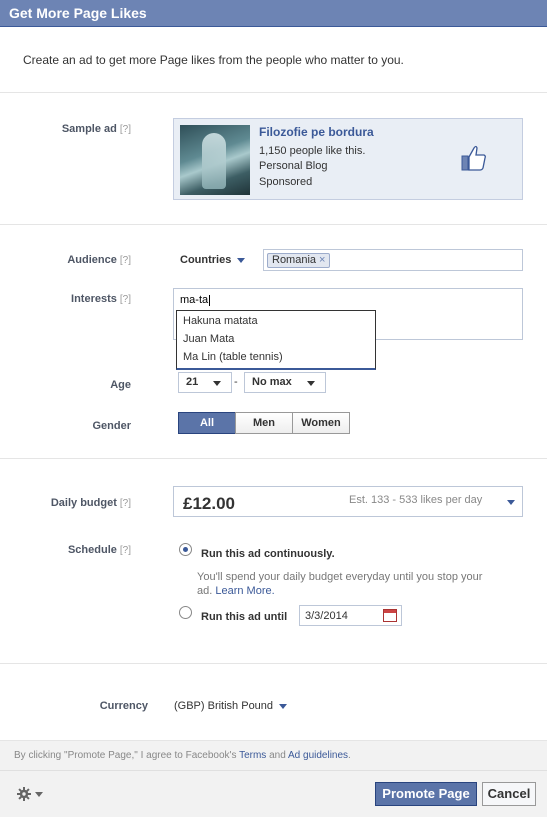 The height and width of the screenshot is (817, 547). What do you see at coordinates (120, 385) in the screenshot?
I see `age-label: Age` at bounding box center [120, 385].